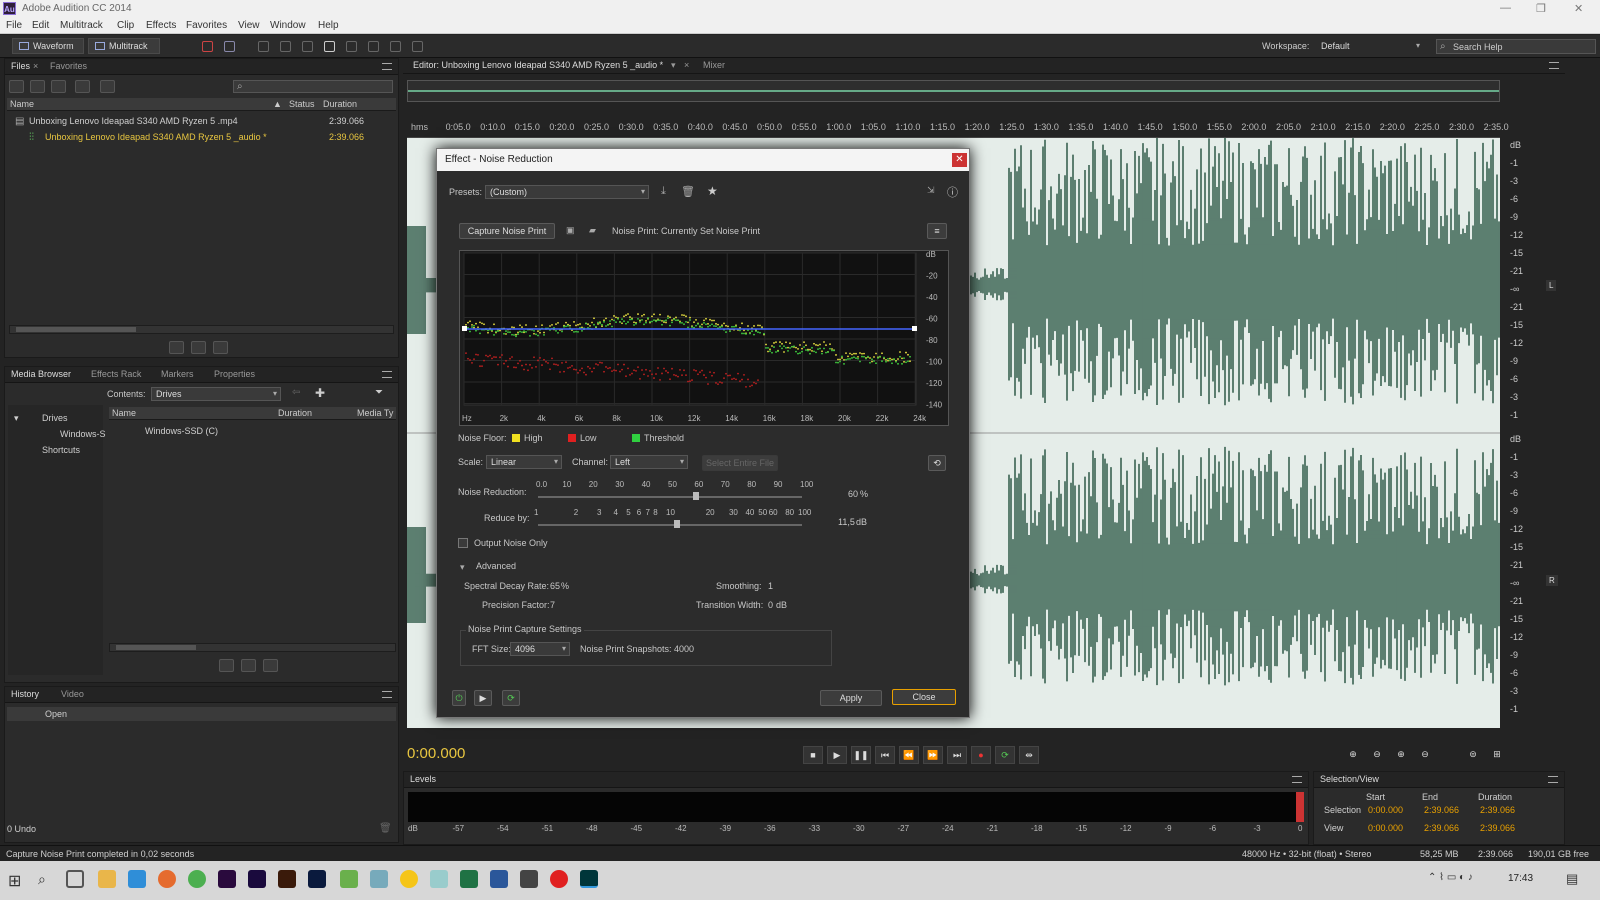 The height and width of the screenshot is (900, 1600). What do you see at coordinates (41, 374) in the screenshot?
I see `tab-media-browser: Media Browser` at bounding box center [41, 374].